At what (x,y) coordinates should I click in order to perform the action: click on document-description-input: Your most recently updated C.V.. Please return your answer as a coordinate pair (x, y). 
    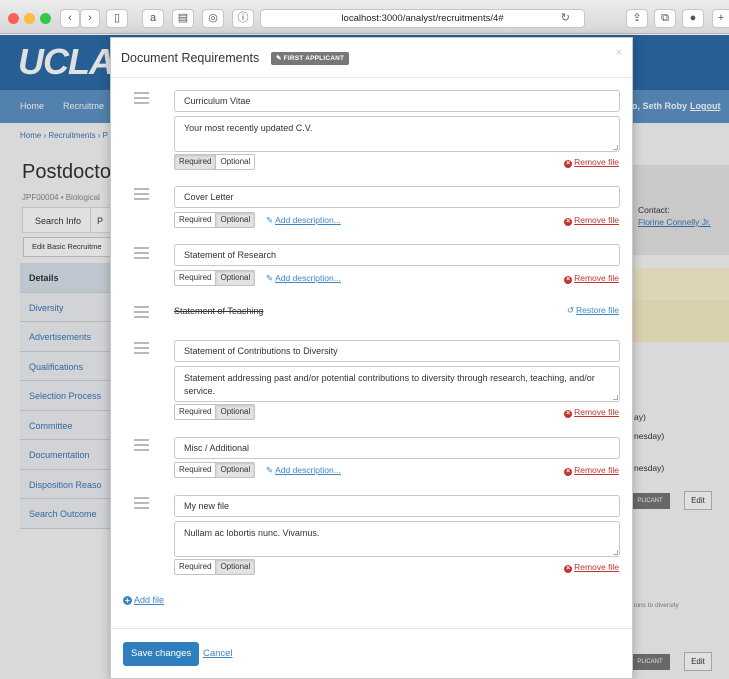
    Looking at the image, I should click on (397, 134).